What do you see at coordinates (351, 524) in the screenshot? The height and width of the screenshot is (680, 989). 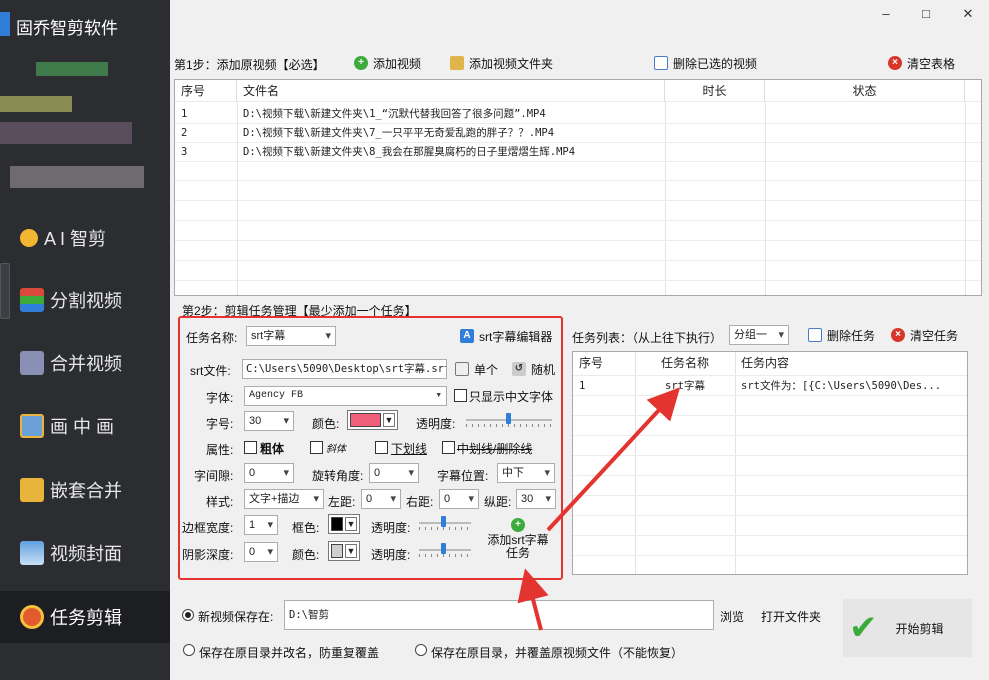 I see `chevron-down-icon: ▼` at bounding box center [351, 524].